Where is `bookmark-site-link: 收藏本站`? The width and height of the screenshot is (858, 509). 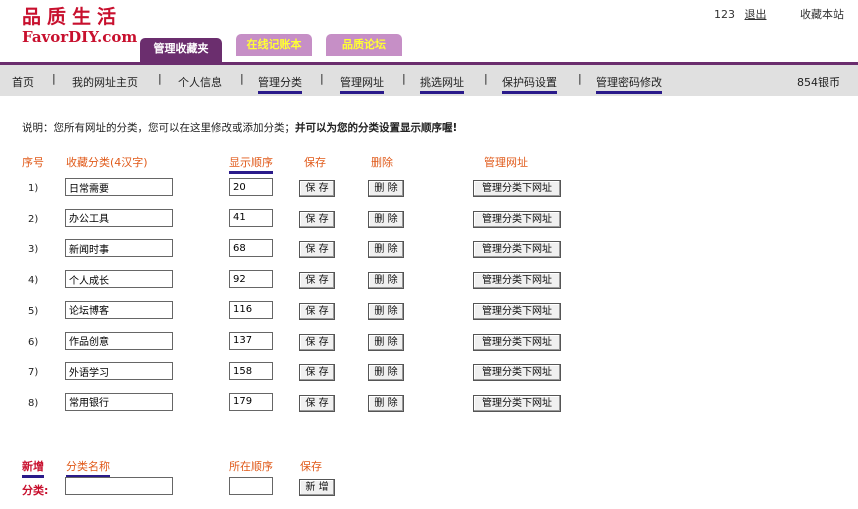 bookmark-site-link: 收藏本站 is located at coordinates (822, 14).